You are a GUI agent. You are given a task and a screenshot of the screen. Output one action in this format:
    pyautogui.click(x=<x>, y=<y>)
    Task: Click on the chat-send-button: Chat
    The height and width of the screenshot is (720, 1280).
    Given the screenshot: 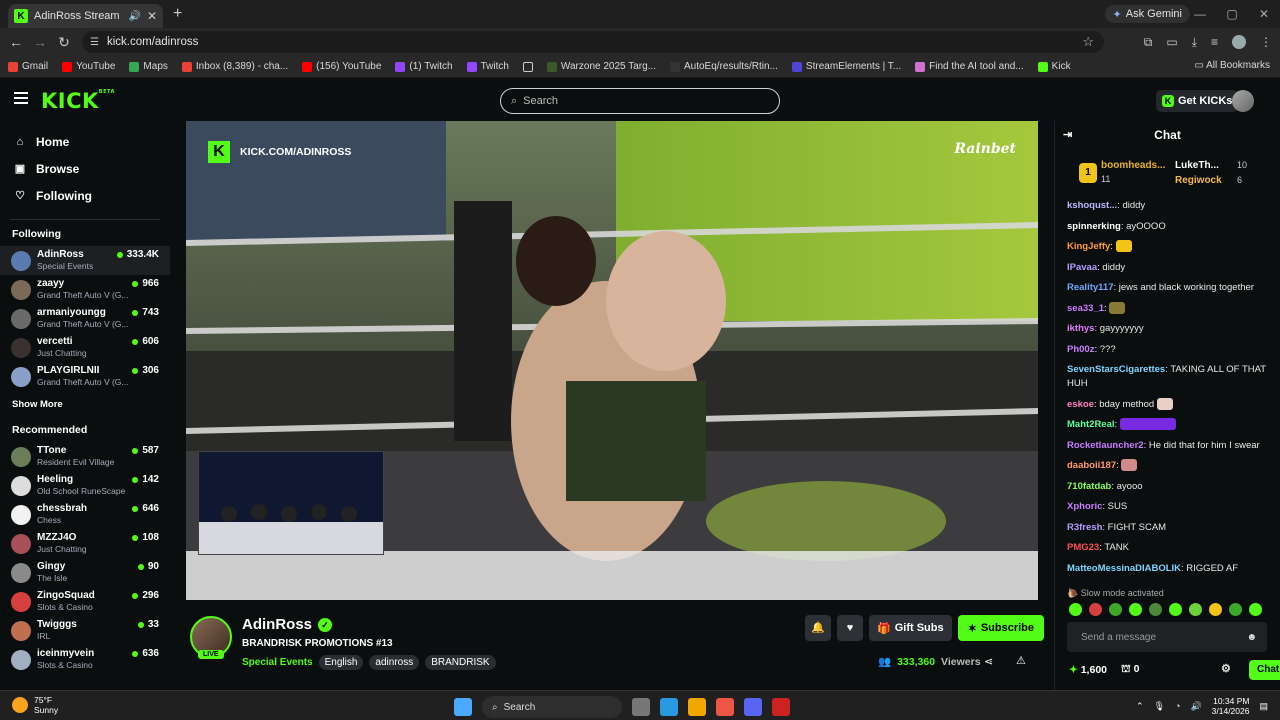 What is the action you would take?
    pyautogui.click(x=1264, y=670)
    